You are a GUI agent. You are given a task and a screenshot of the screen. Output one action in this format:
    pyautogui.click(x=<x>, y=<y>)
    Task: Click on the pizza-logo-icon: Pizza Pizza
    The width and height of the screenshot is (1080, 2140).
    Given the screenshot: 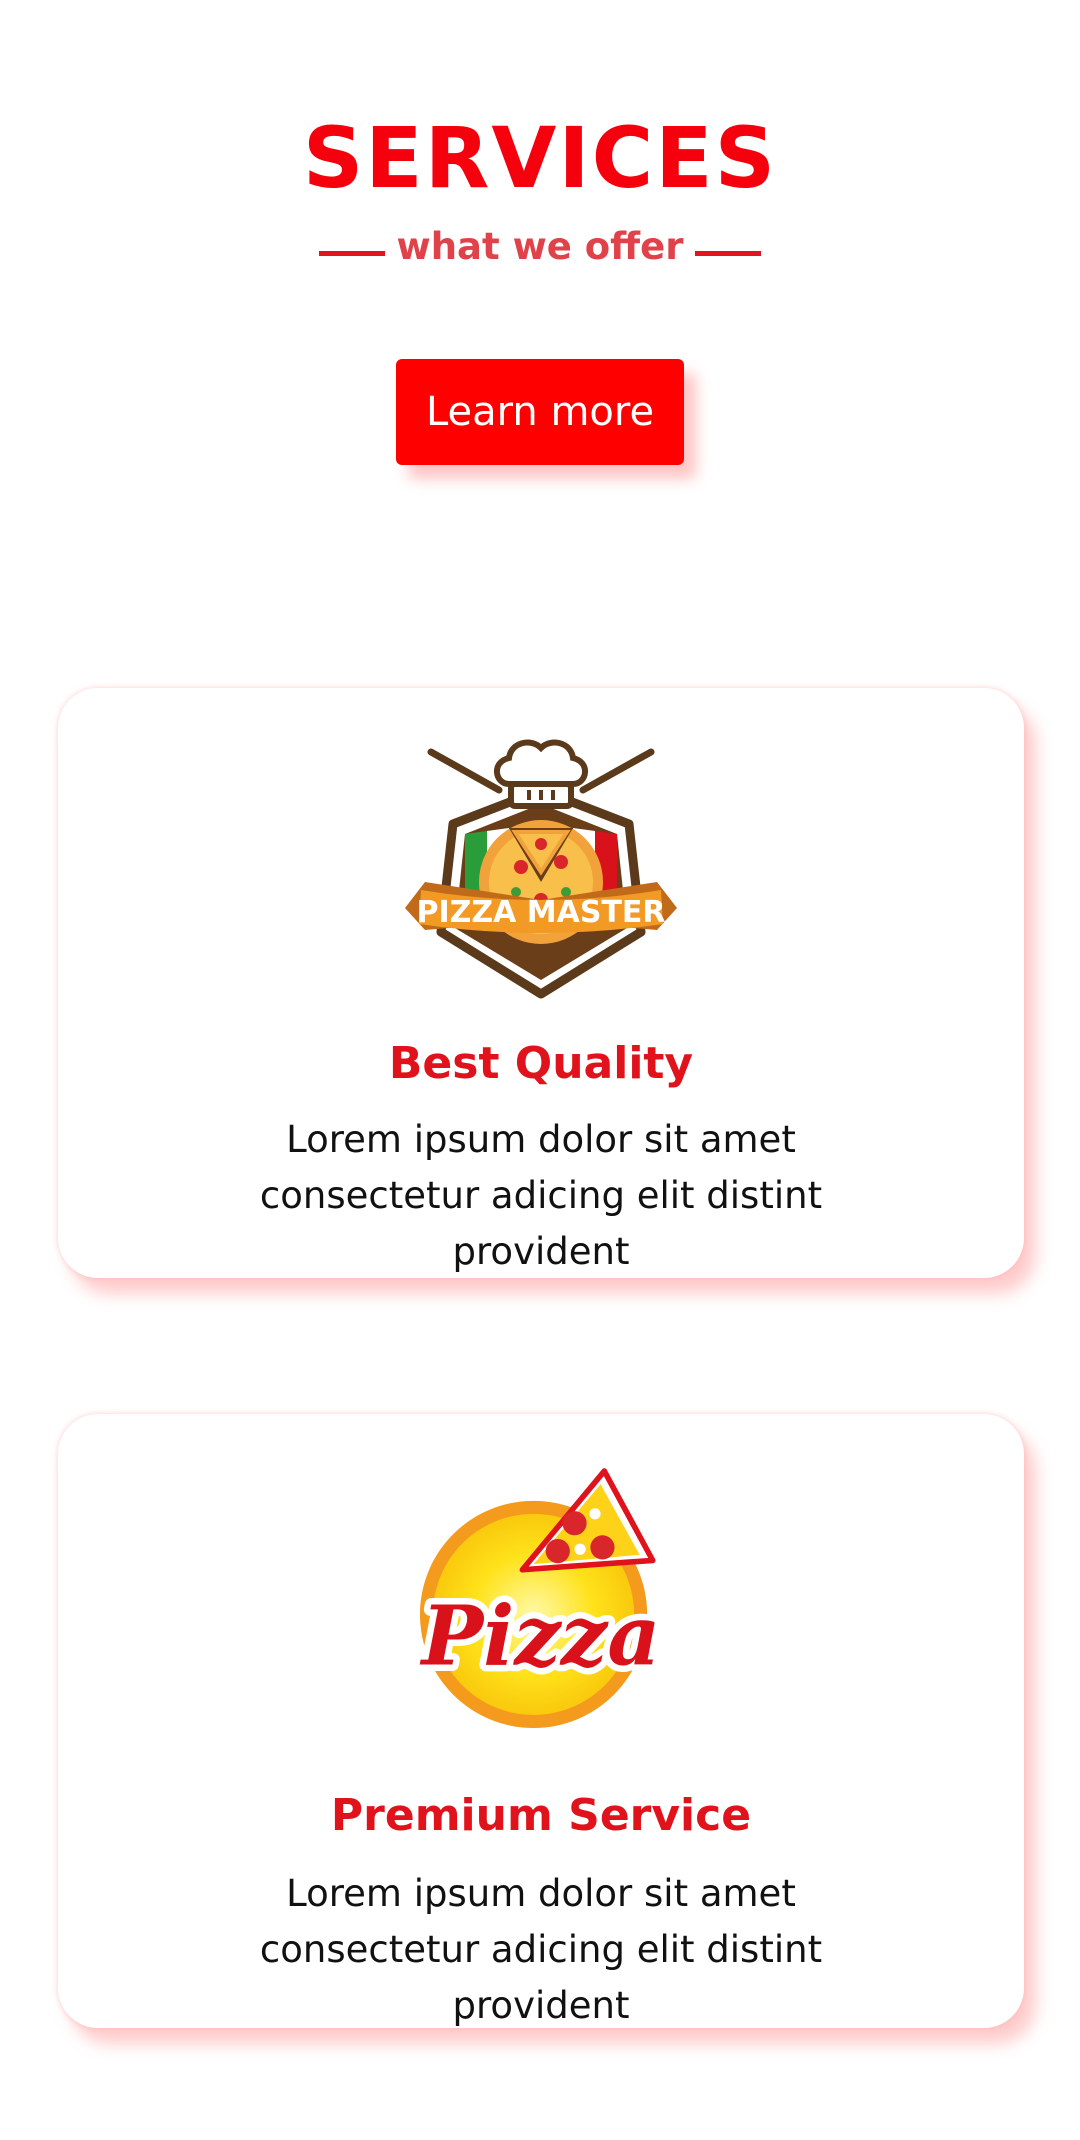 What is the action you would take?
    pyautogui.click(x=540, y=1598)
    